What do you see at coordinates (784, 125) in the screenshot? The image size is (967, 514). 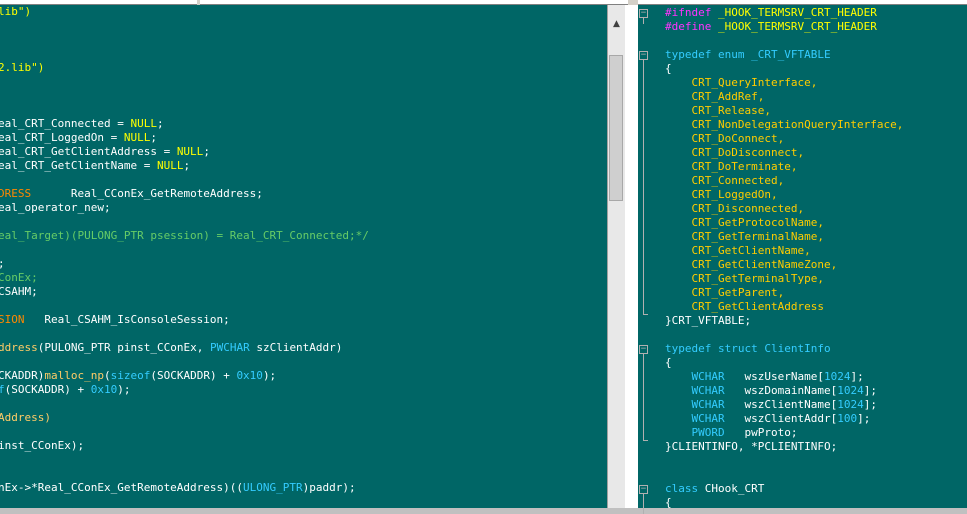 I see `code-line: CRT_NonDelegationQueryInterface,` at bounding box center [784, 125].